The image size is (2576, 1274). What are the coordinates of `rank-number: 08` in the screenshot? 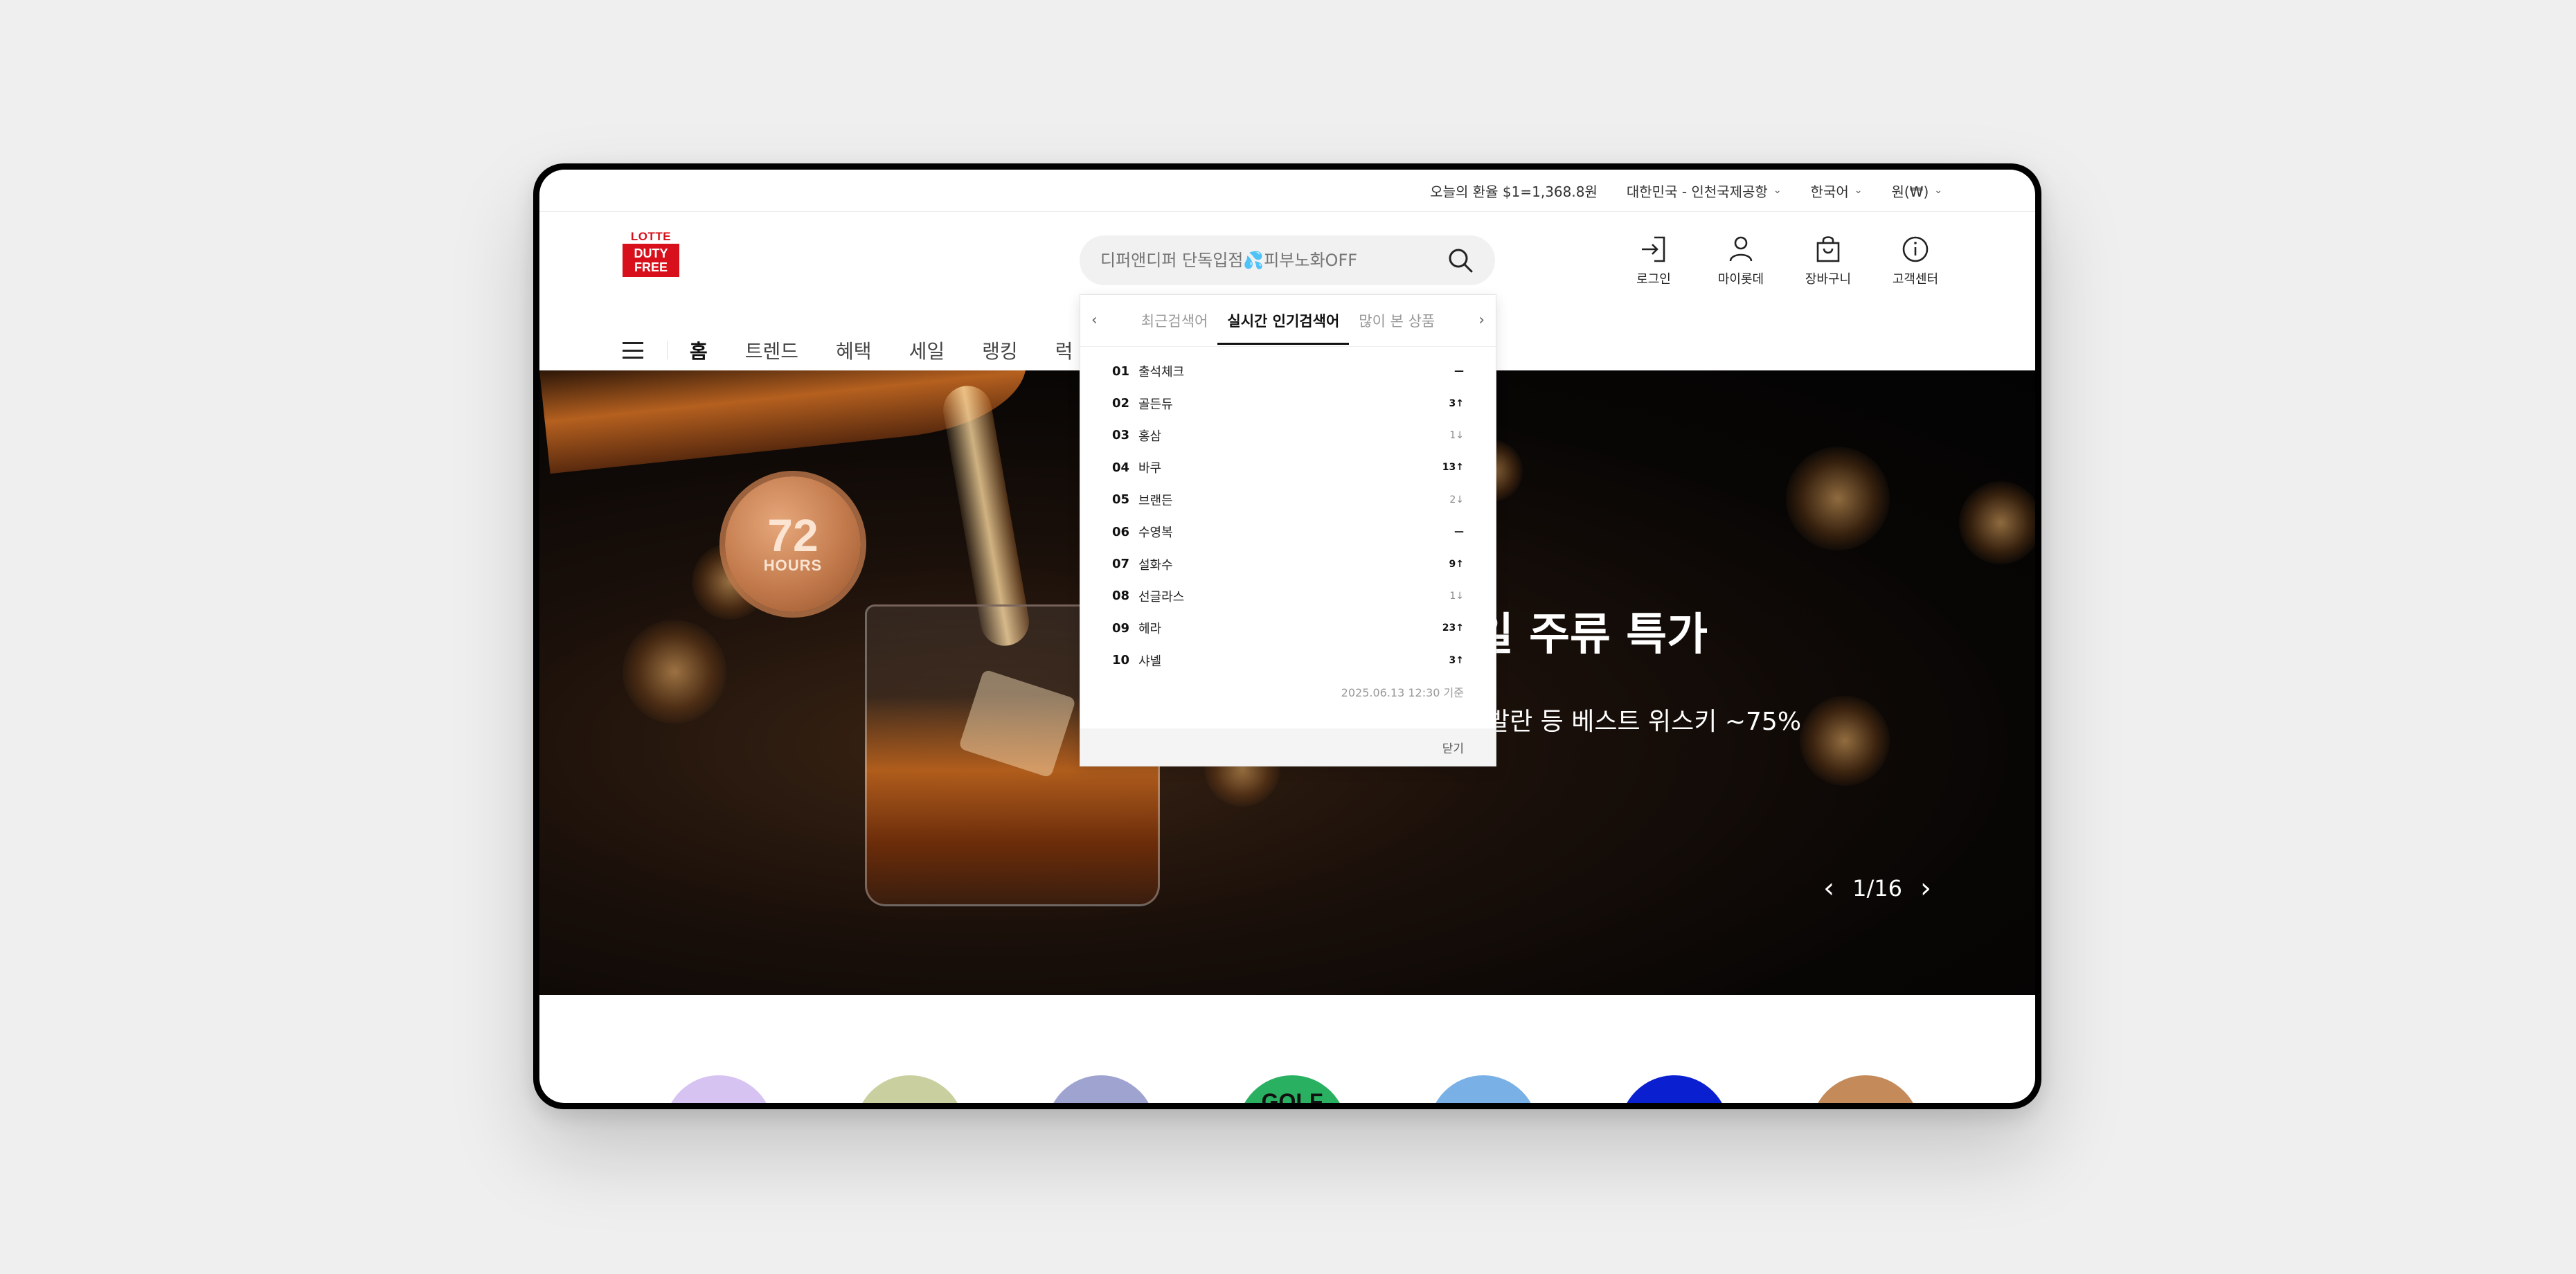 It's located at (1121, 596).